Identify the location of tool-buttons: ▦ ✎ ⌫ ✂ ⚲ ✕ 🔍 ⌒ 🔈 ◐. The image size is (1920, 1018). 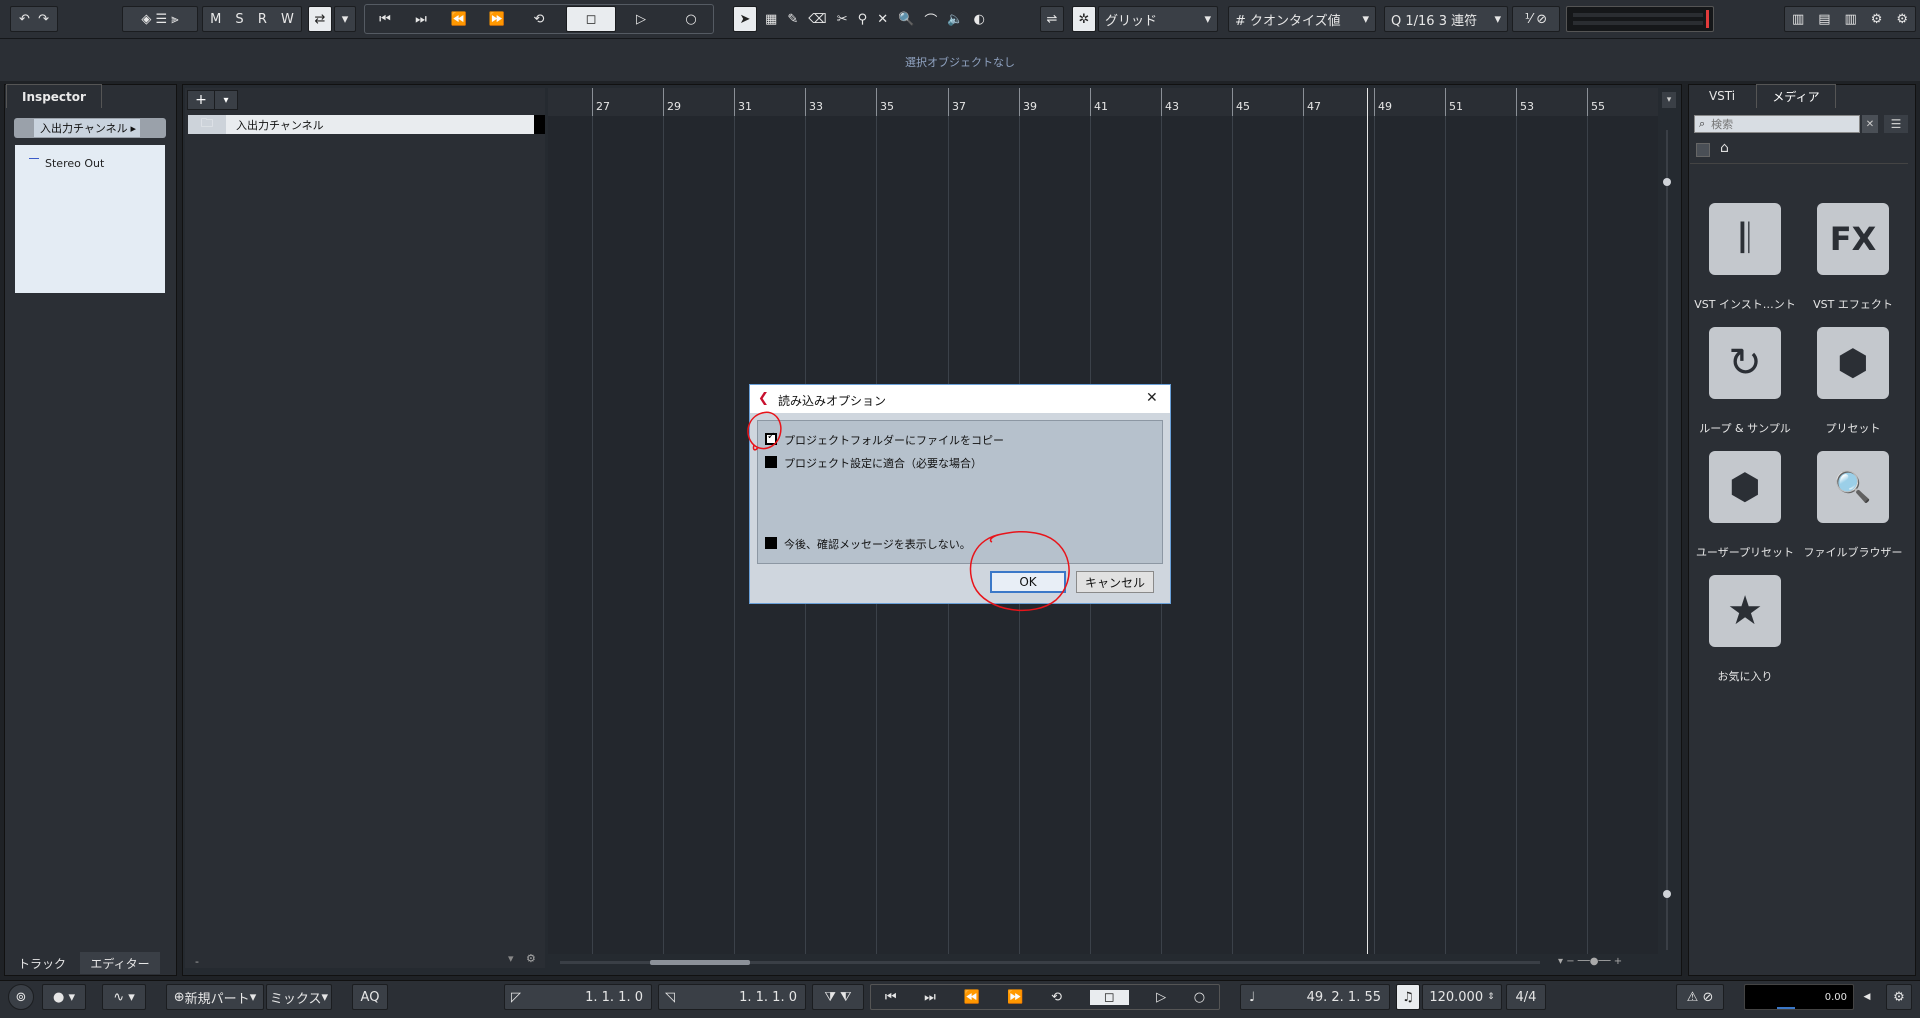
(875, 19).